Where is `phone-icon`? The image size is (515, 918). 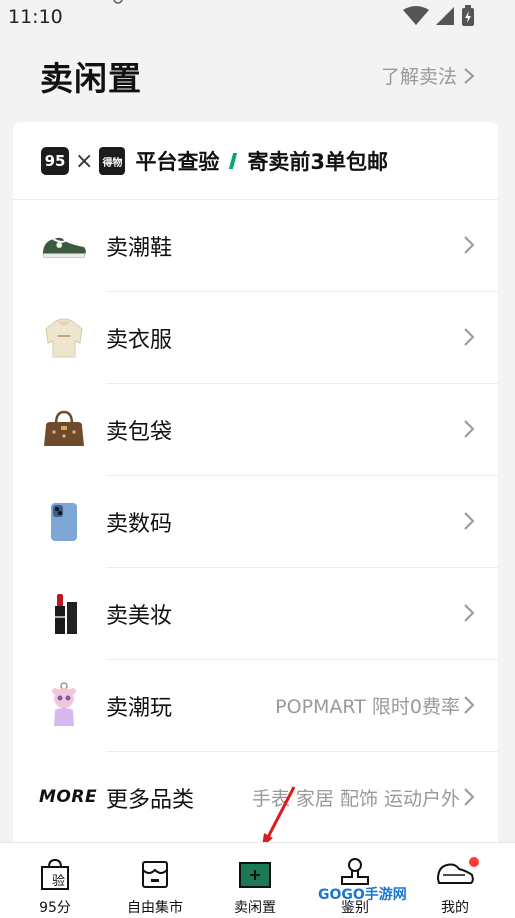 phone-icon is located at coordinates (64, 522).